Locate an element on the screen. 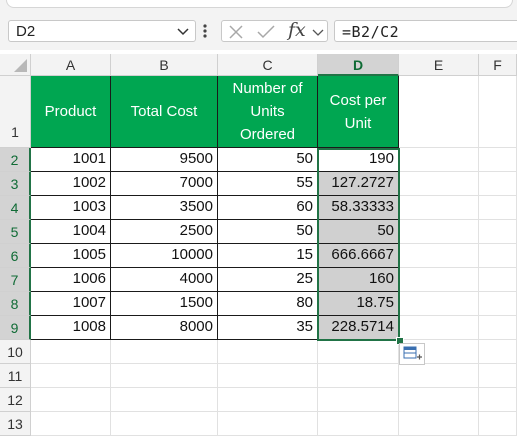 The image size is (517, 441). total-cost-cell: 9500 is located at coordinates (164, 160).